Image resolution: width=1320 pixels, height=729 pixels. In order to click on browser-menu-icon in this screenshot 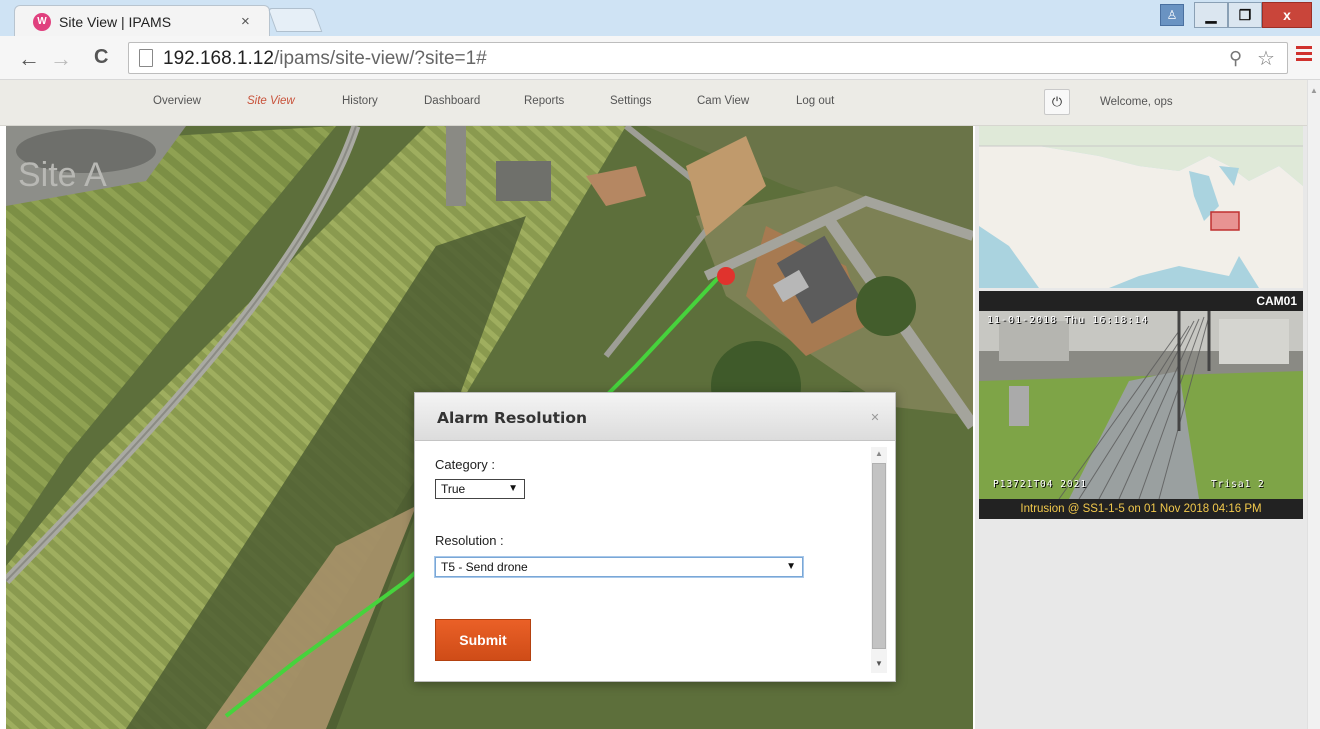, I will do `click(1304, 54)`.